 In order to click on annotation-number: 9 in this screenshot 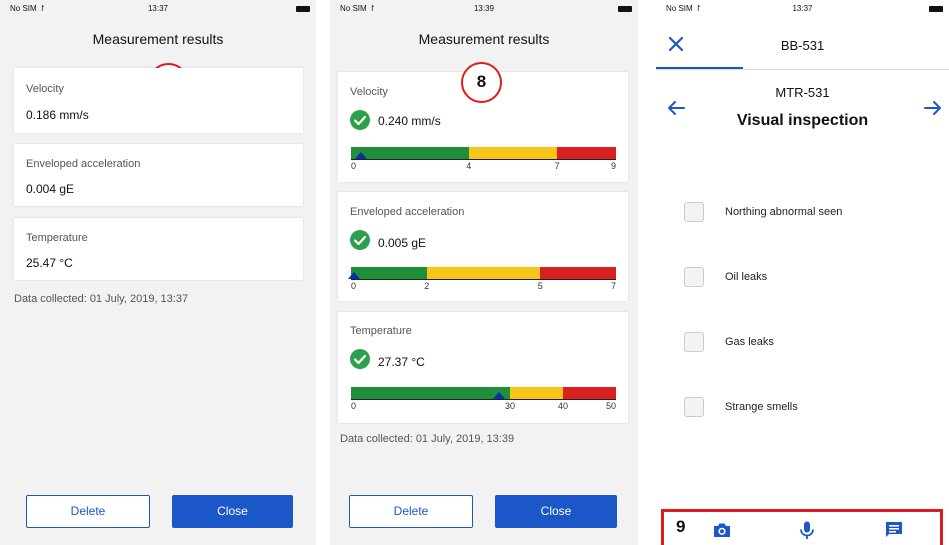, I will do `click(681, 526)`.